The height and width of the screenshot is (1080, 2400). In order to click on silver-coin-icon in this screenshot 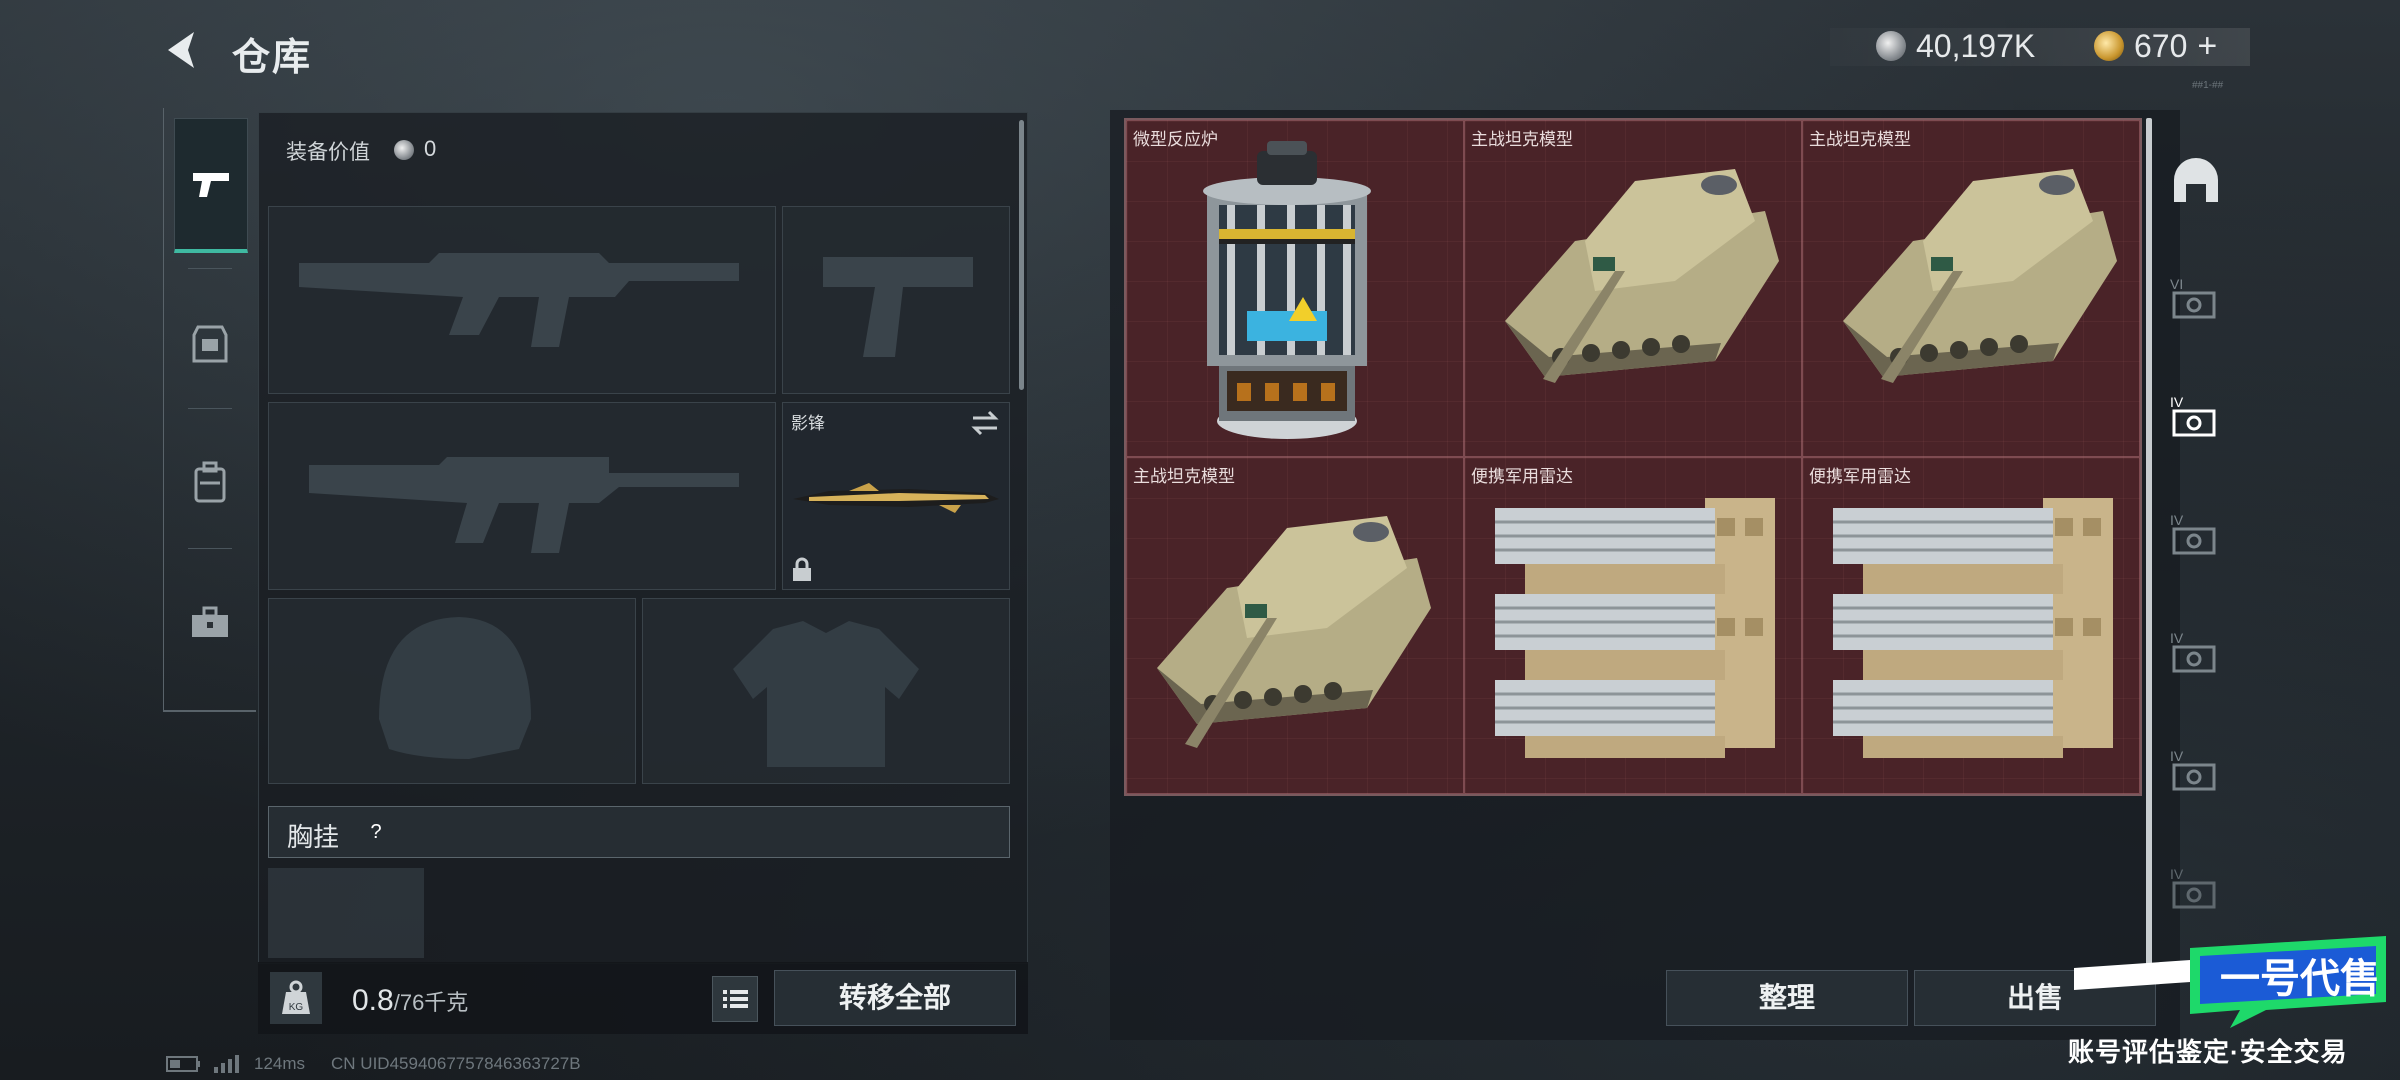, I will do `click(1891, 46)`.